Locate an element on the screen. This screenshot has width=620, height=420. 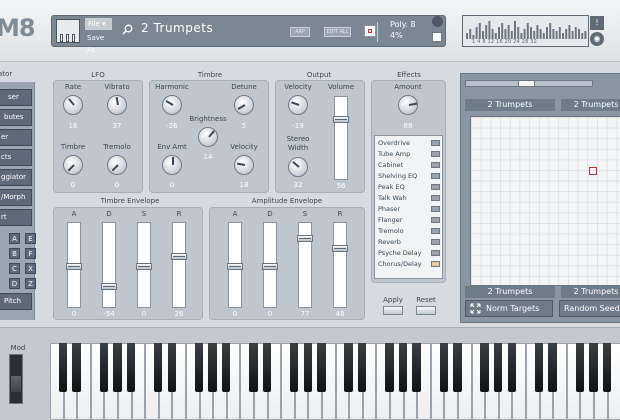
letter-z: Z is located at coordinates (30, 283).